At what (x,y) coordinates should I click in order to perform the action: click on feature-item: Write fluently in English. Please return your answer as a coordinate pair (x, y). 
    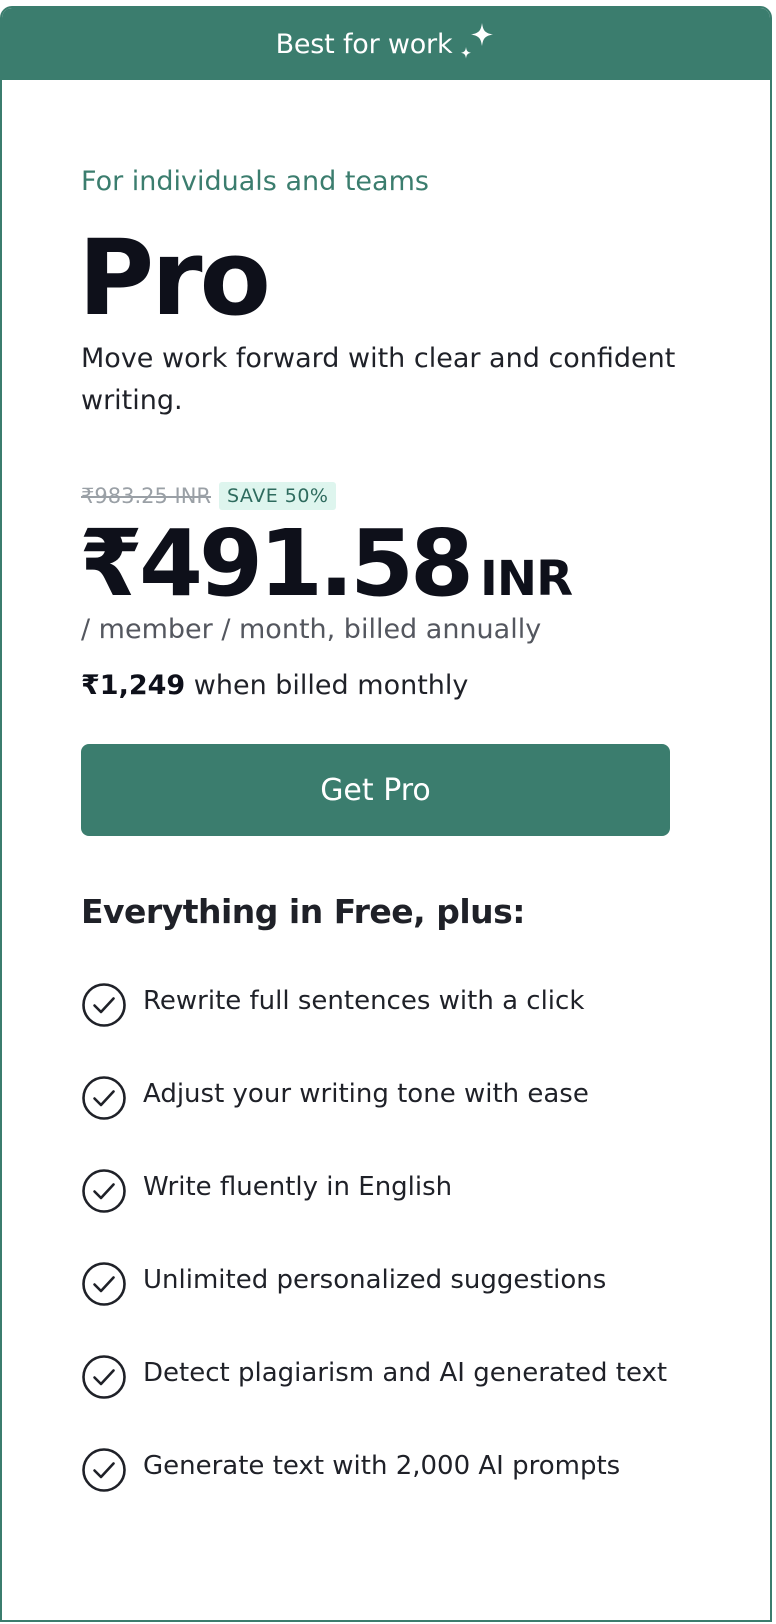
    Looking at the image, I should click on (401, 1214).